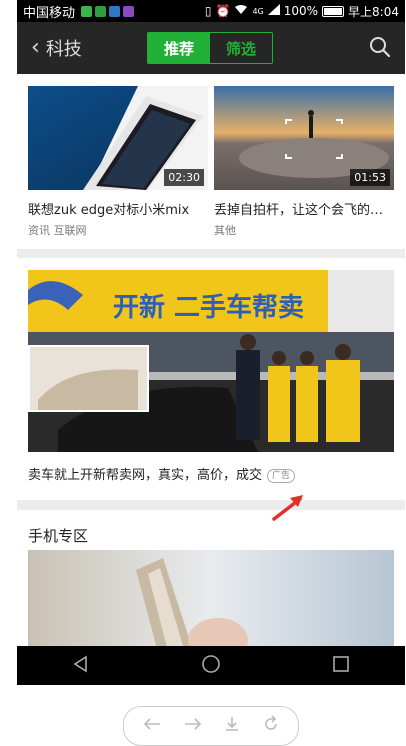  What do you see at coordinates (145, 475) in the screenshot?
I see `ad-text-label: 卖车就上开新帮卖网，真实，高价，成交` at bounding box center [145, 475].